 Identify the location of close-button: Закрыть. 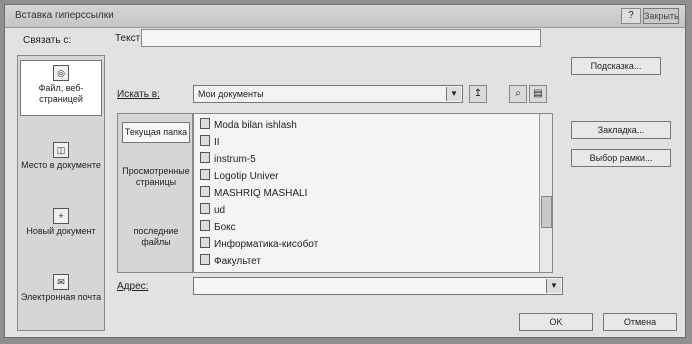
(661, 16).